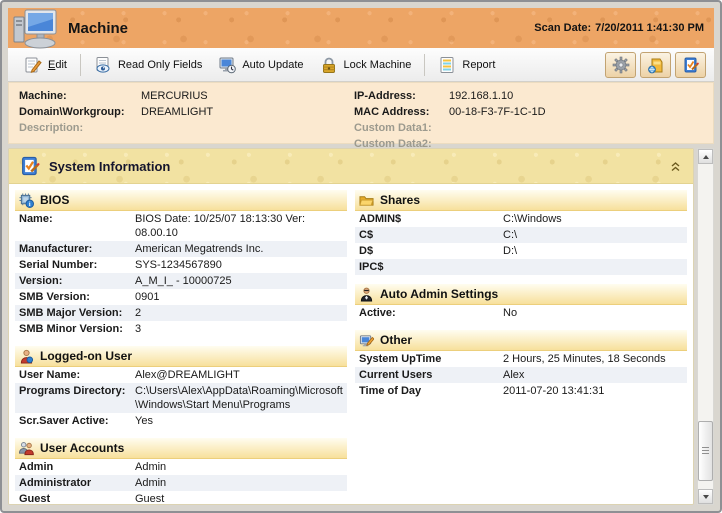 Image resolution: width=722 pixels, height=513 pixels. What do you see at coordinates (521, 267) in the screenshot?
I see `table-row: IPC$` at bounding box center [521, 267].